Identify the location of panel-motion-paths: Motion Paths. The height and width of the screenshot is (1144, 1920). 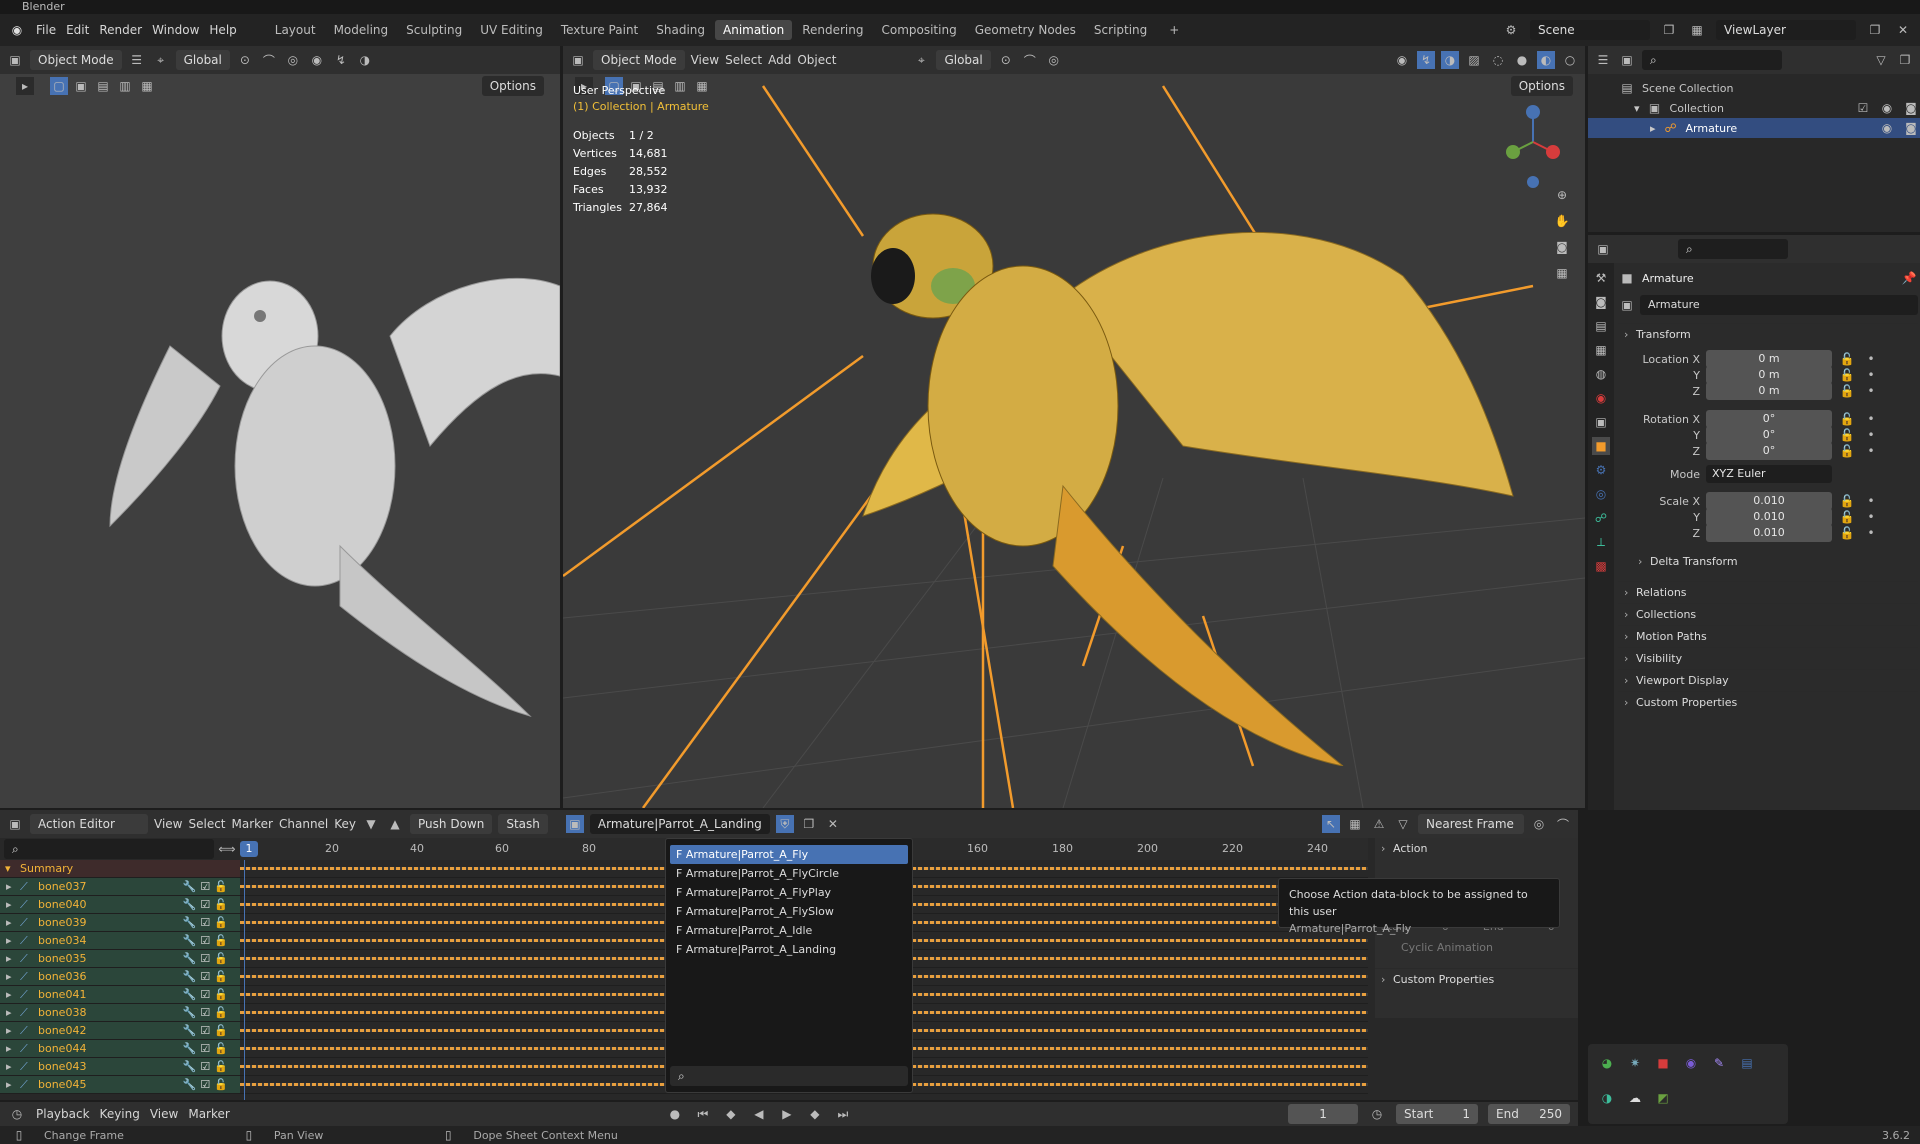
(1768, 636).